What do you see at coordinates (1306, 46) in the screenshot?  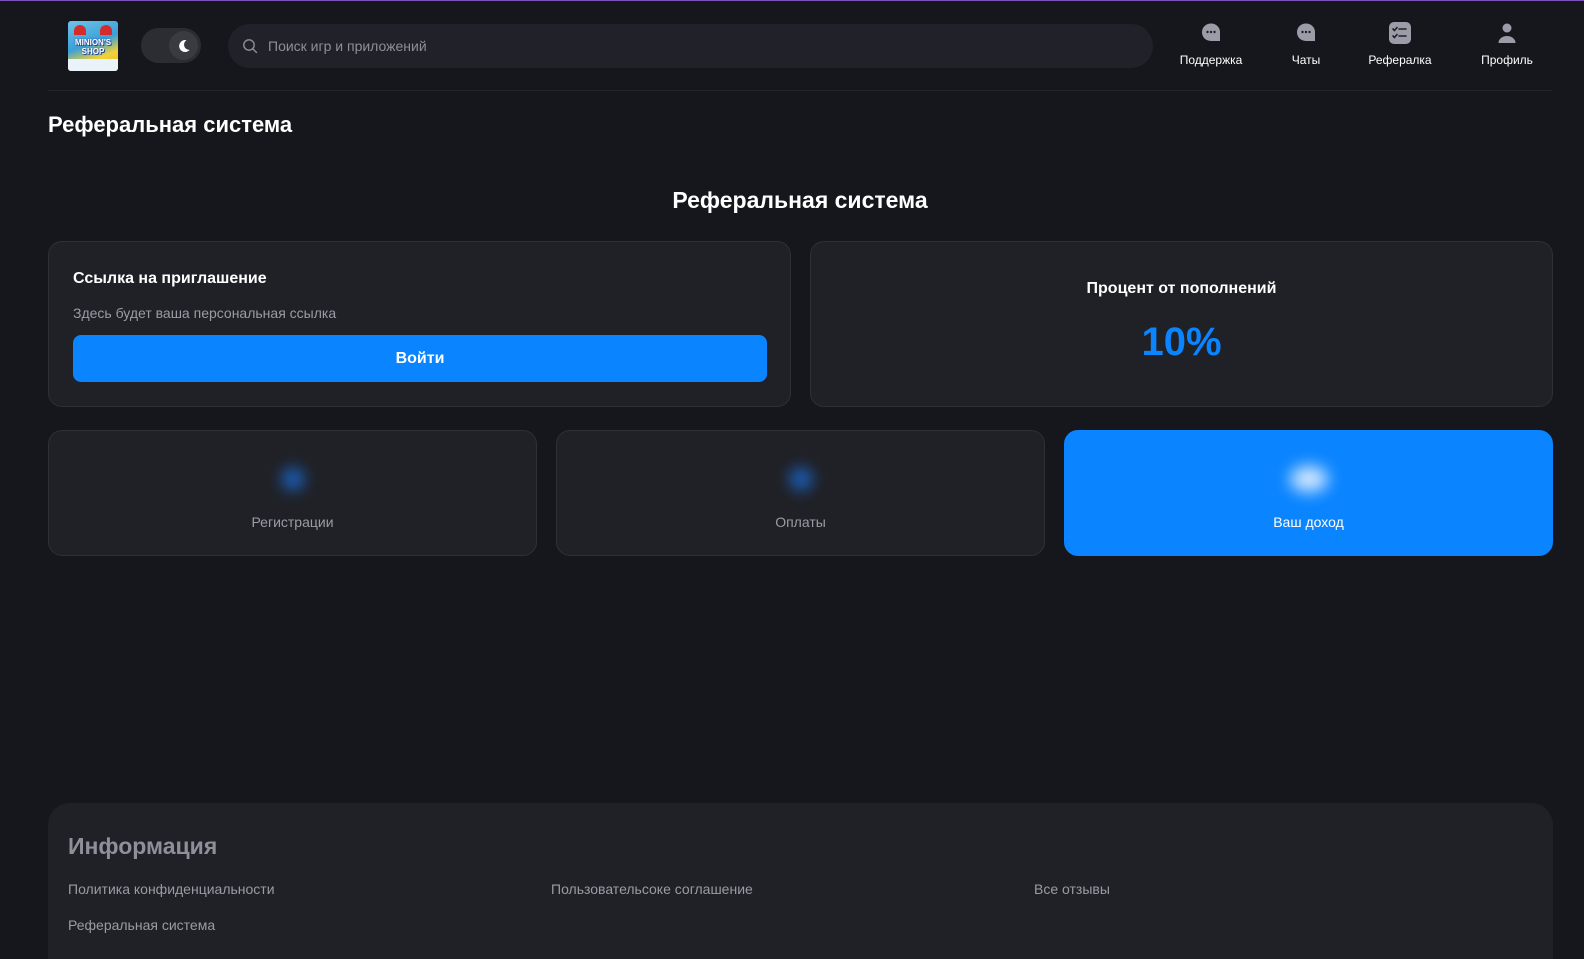 I see `nav-chats: Чаты` at bounding box center [1306, 46].